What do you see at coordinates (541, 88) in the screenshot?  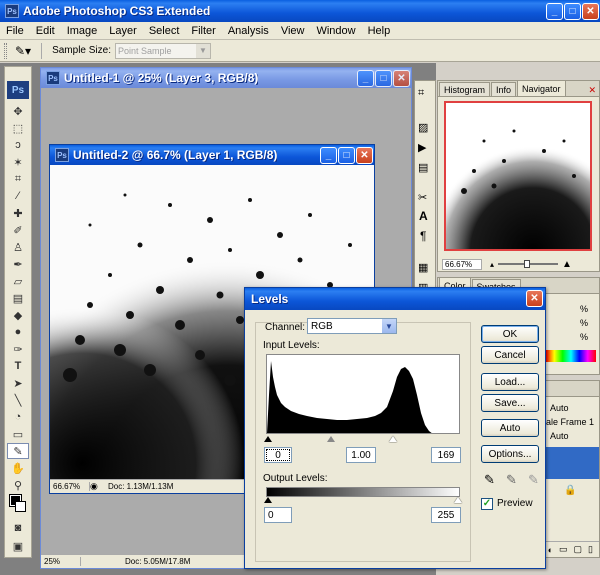 I see `tab-navigator: Navigator` at bounding box center [541, 88].